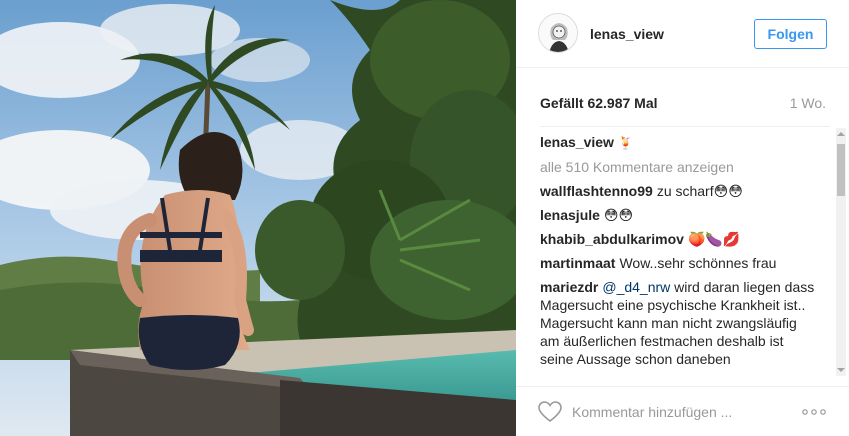  Describe the element at coordinates (680, 167) in the screenshot. I see `load-more-comments-link: alle 510 Kommentare anzeigen` at that location.